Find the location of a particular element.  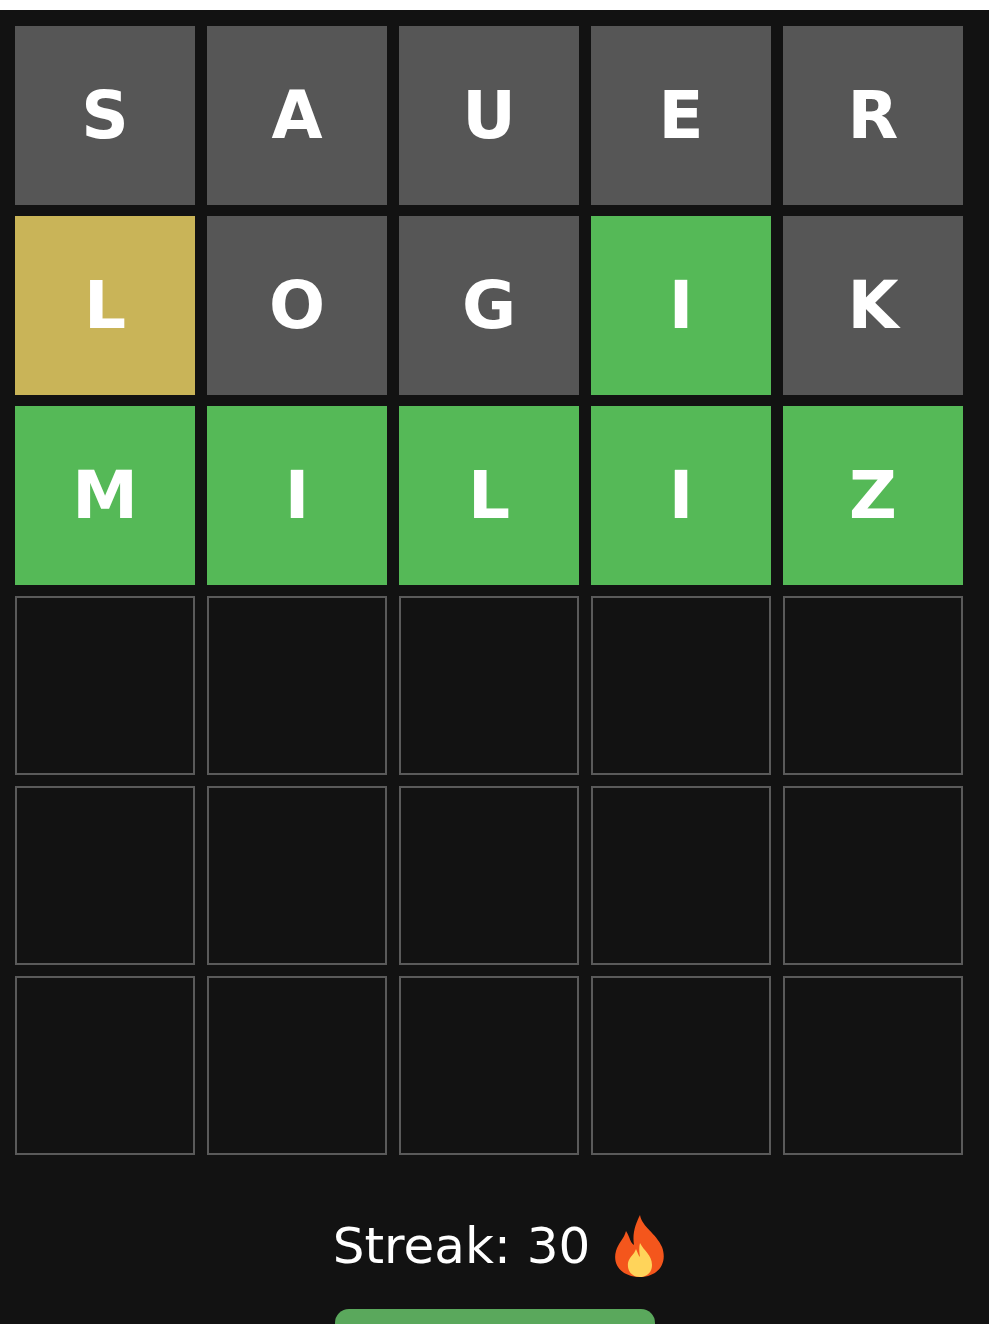

letter-tile: O is located at coordinates (297, 305).